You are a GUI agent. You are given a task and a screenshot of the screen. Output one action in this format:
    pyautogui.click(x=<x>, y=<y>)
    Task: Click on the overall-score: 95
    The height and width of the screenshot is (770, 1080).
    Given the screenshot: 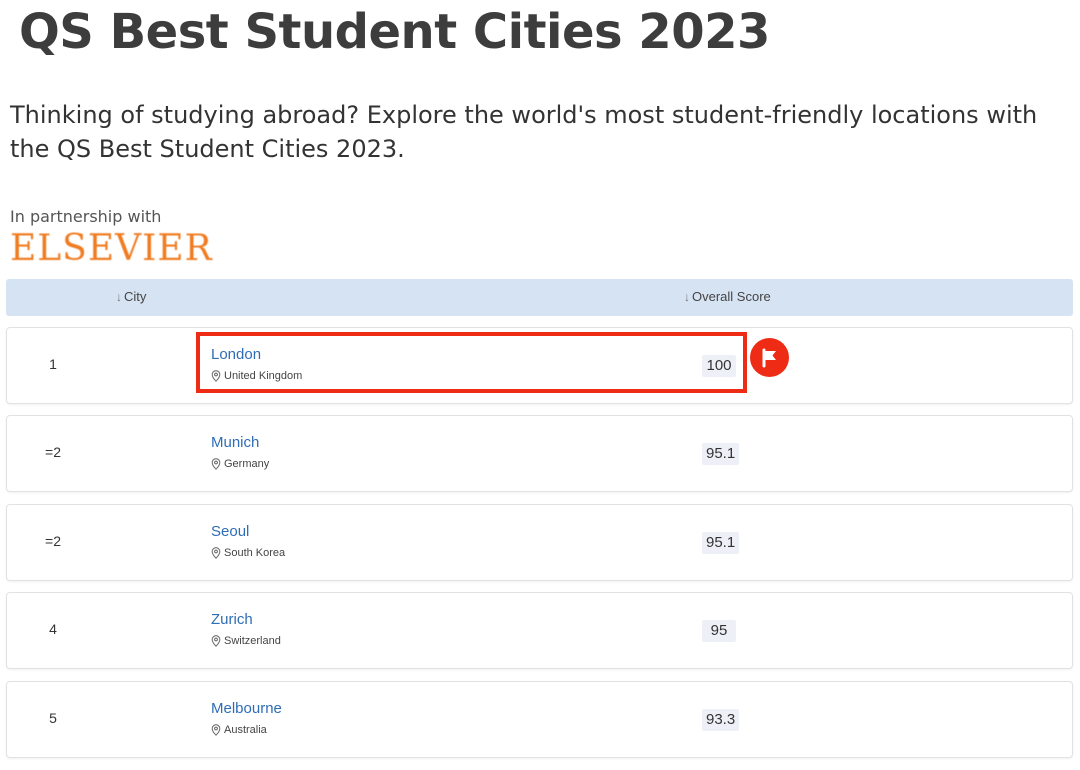 What is the action you would take?
    pyautogui.click(x=719, y=631)
    